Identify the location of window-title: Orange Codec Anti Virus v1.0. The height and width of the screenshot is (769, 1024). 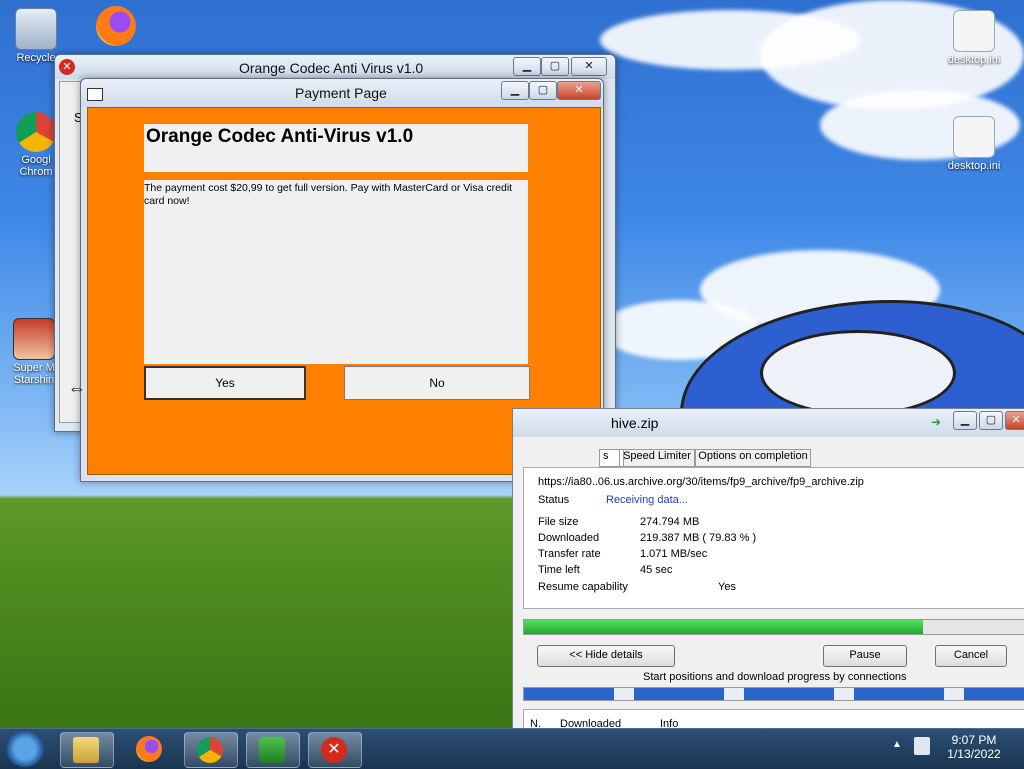
(331, 68).